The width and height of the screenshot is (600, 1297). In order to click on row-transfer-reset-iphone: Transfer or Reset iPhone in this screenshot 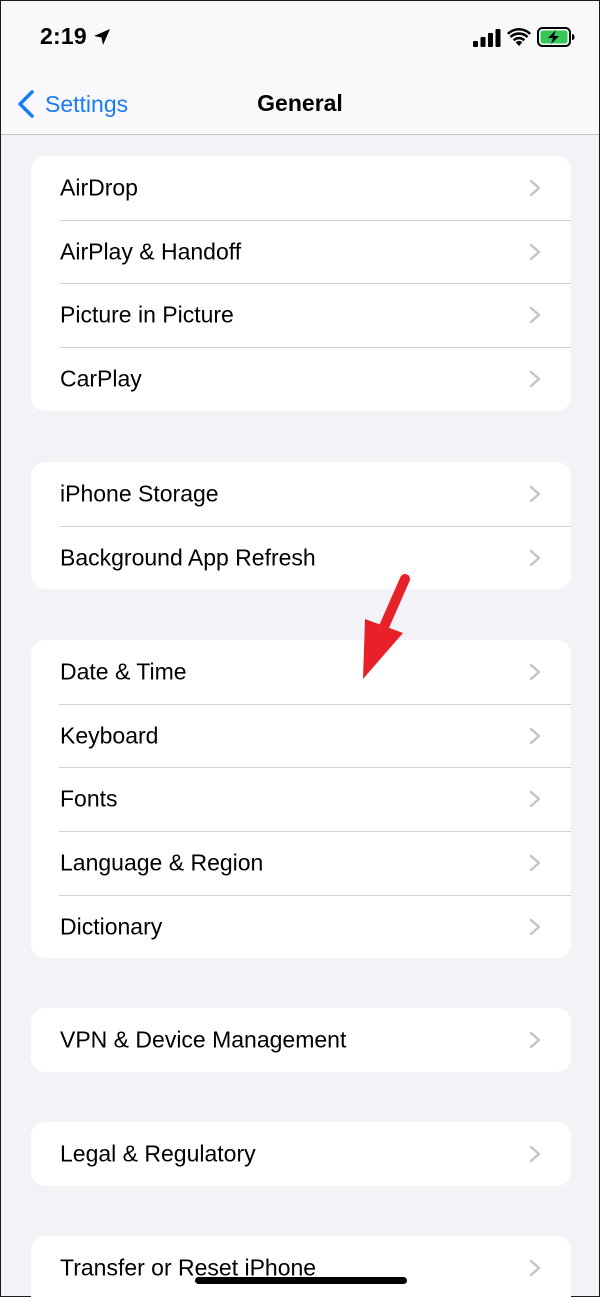, I will do `click(301, 1266)`.